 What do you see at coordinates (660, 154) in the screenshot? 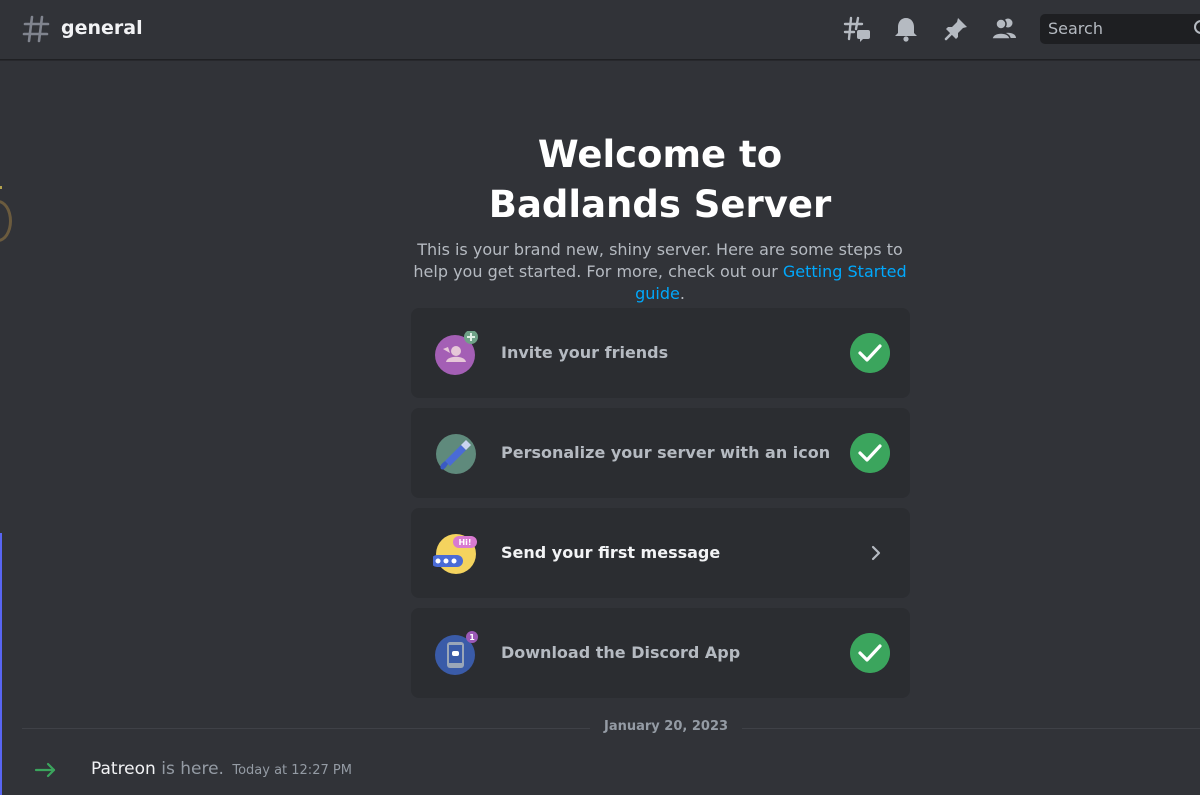
I see `welcome-title-line1: Welcome to` at bounding box center [660, 154].